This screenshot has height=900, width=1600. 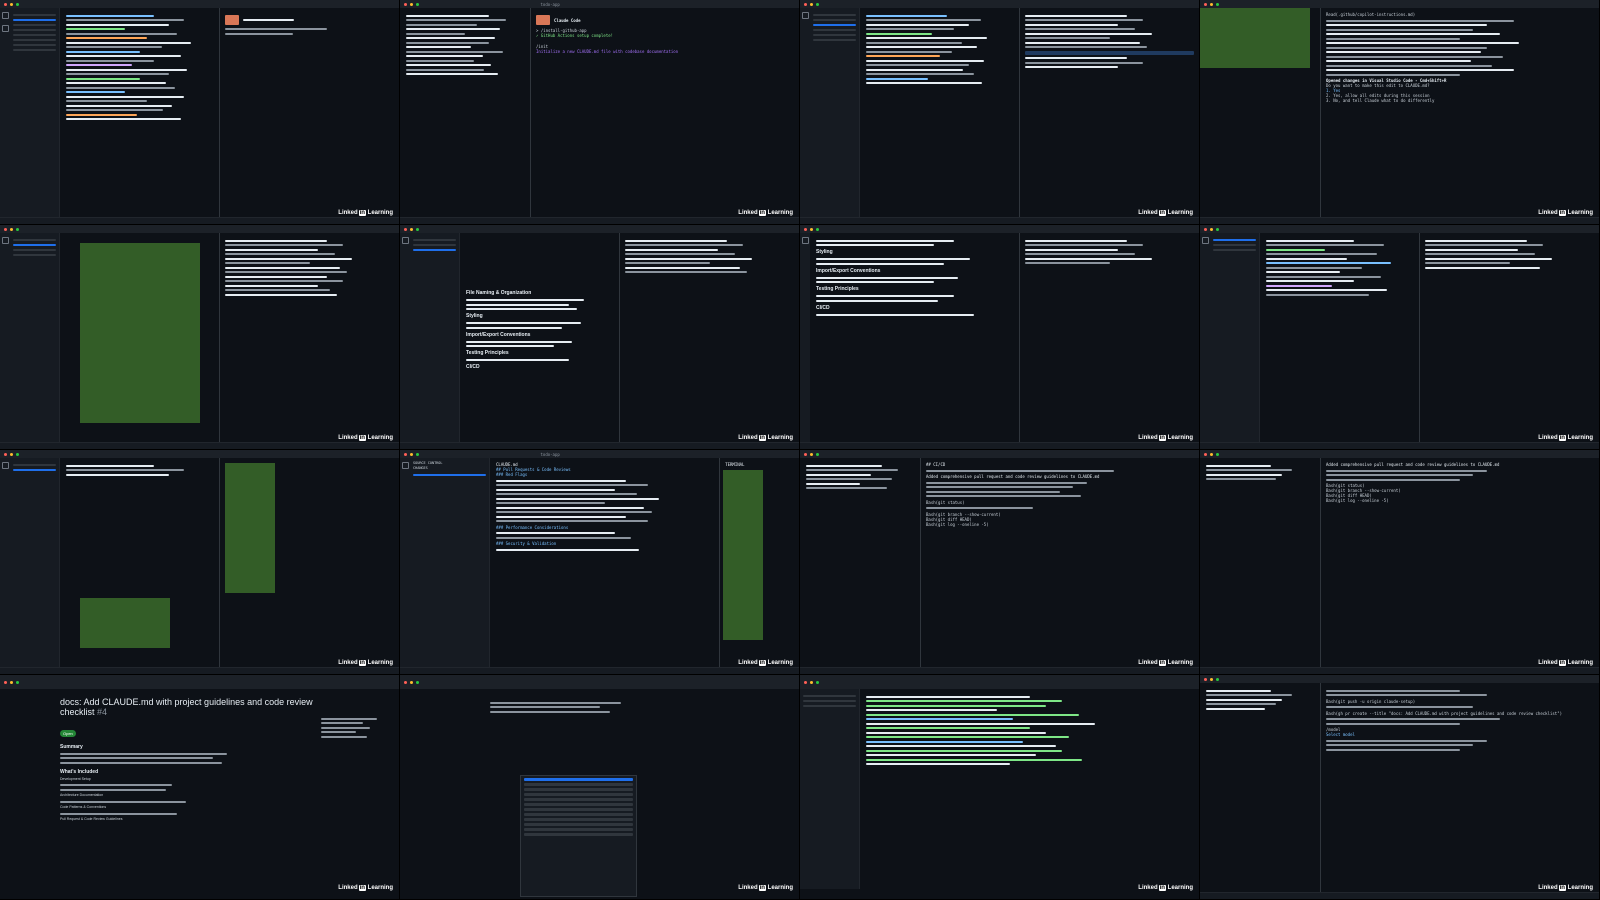 What do you see at coordinates (75, 778) in the screenshot?
I see `pr-dev-setup: Development Setup` at bounding box center [75, 778].